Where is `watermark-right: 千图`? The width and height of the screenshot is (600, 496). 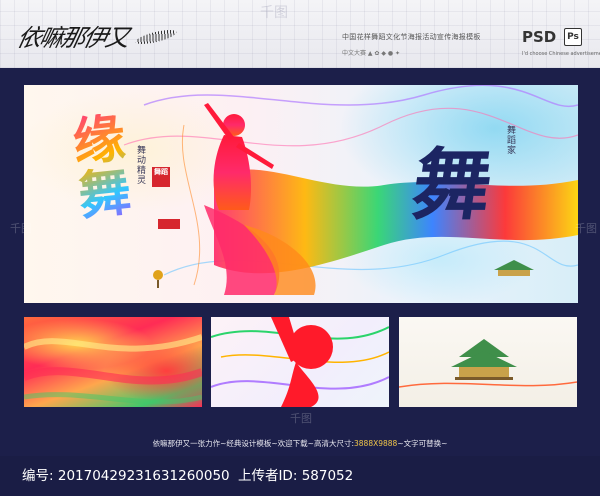
watermark-right: 千图 is located at coordinates (586, 228).